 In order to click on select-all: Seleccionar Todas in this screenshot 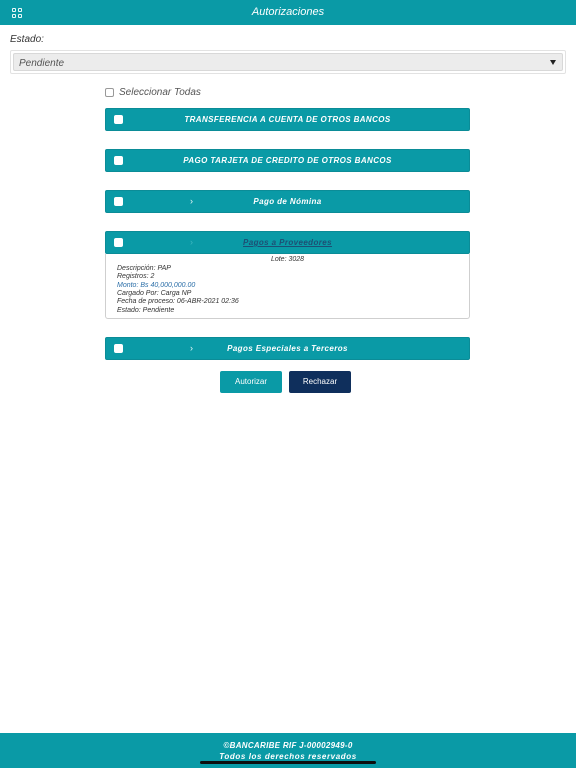, I will do `click(153, 92)`.